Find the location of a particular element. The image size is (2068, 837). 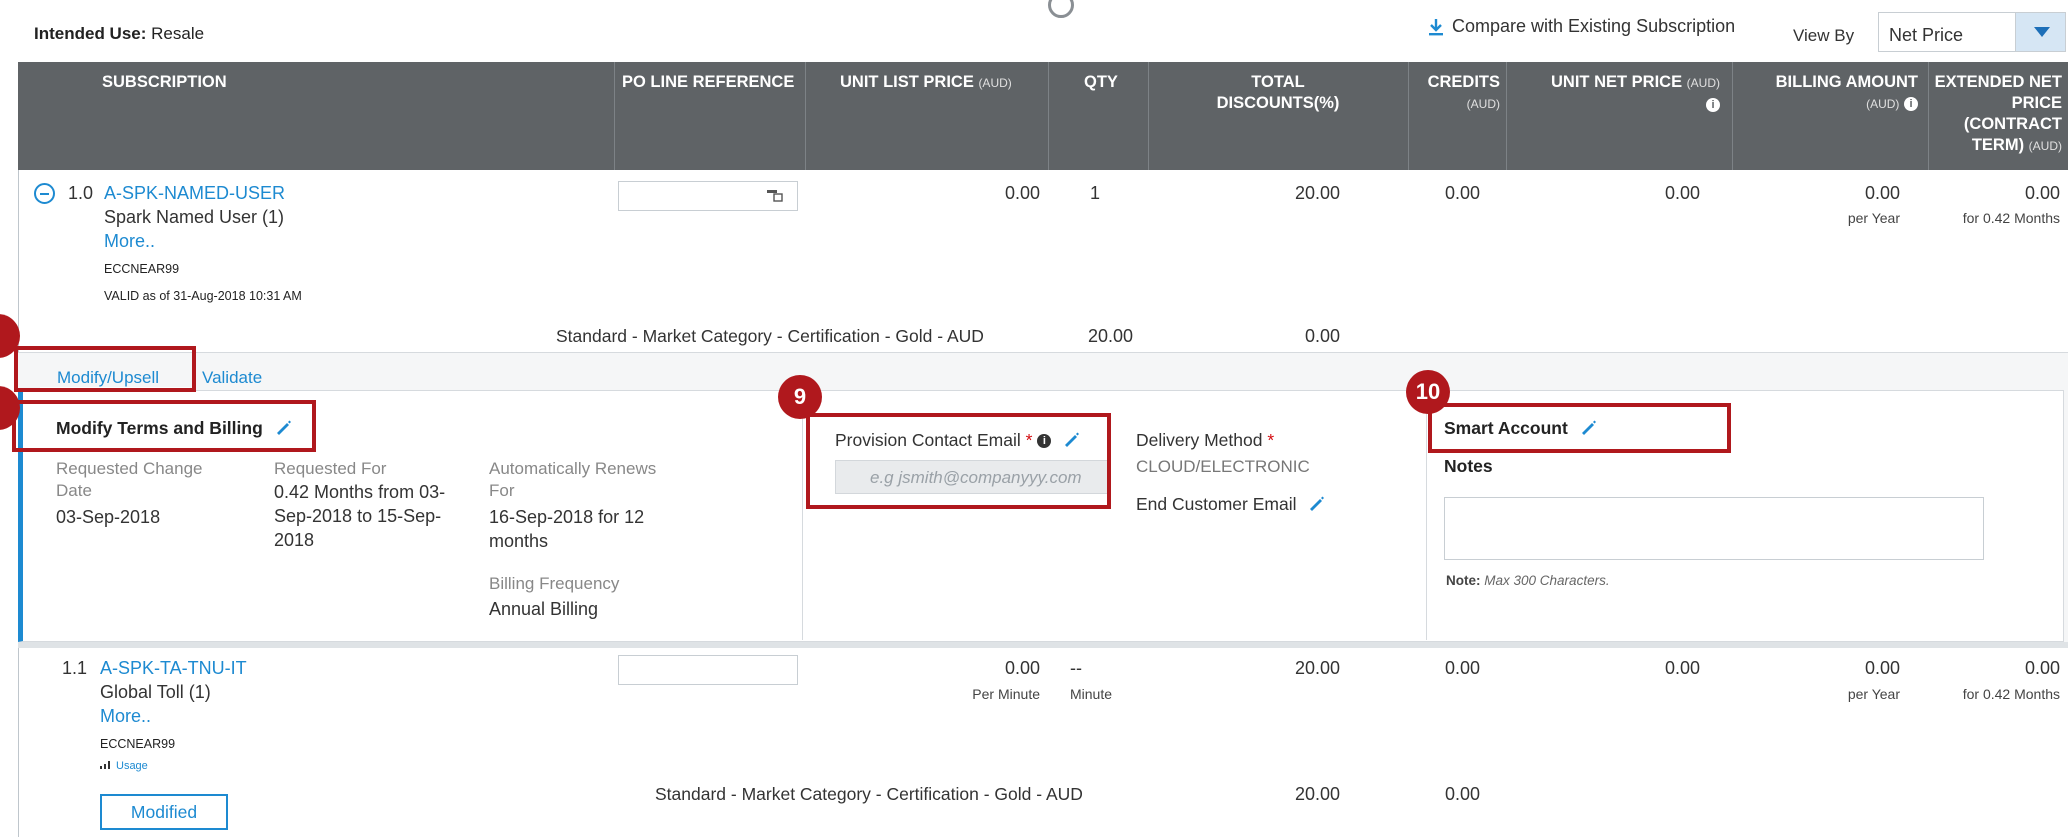

row1-unit-list-price: 0.00 is located at coordinates (1022, 193).